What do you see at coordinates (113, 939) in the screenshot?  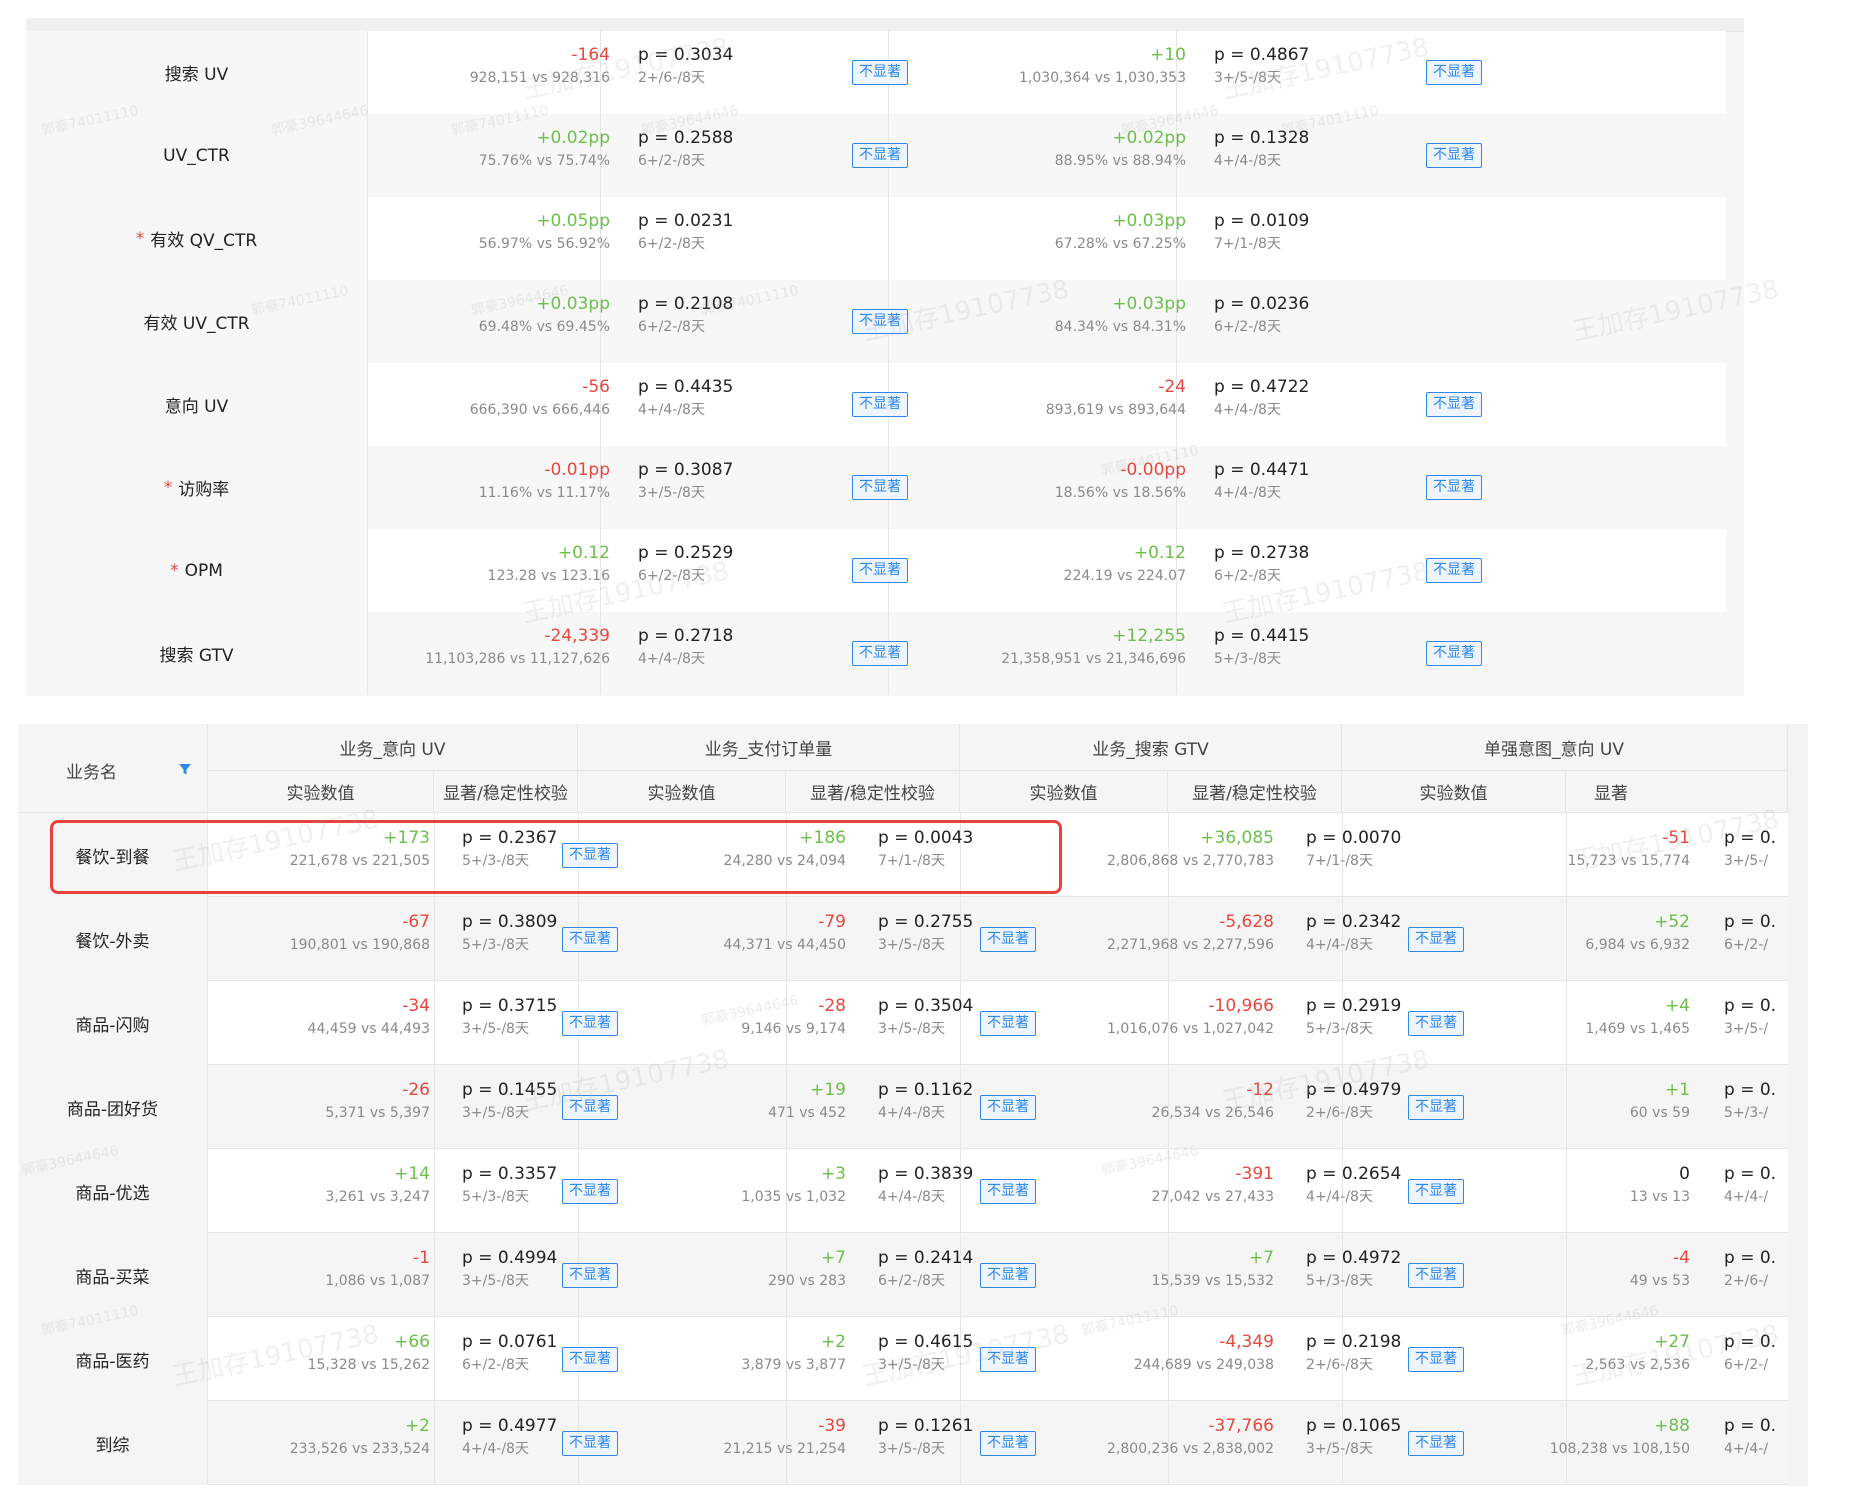 I see `business-name: 餐饮-外卖` at bounding box center [113, 939].